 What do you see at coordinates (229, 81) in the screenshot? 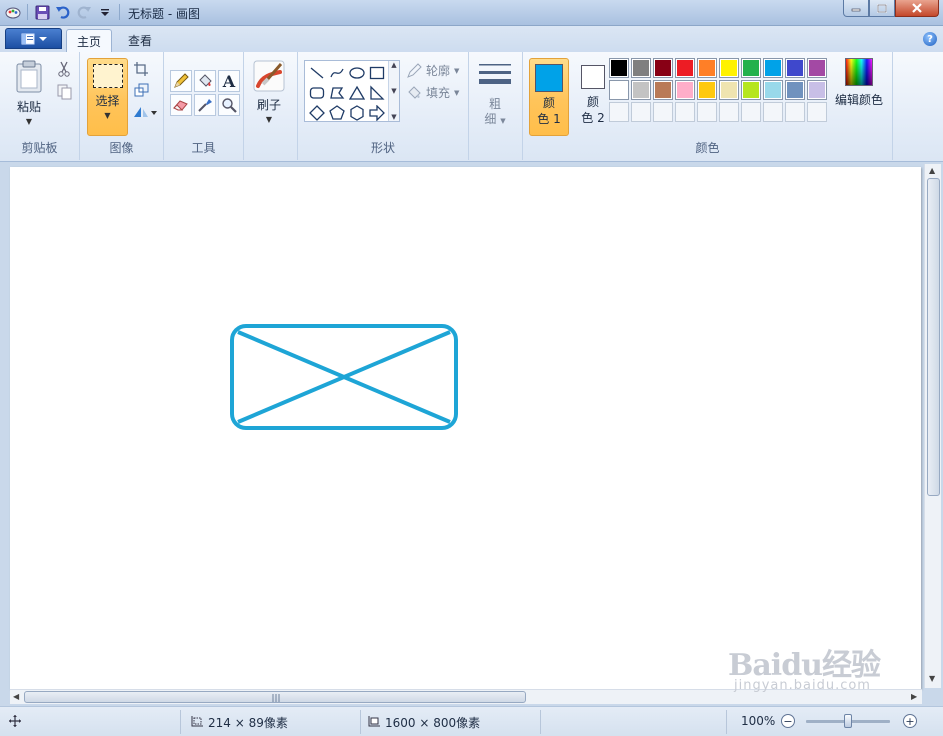
I see `text-tool-icon: A` at bounding box center [229, 81].